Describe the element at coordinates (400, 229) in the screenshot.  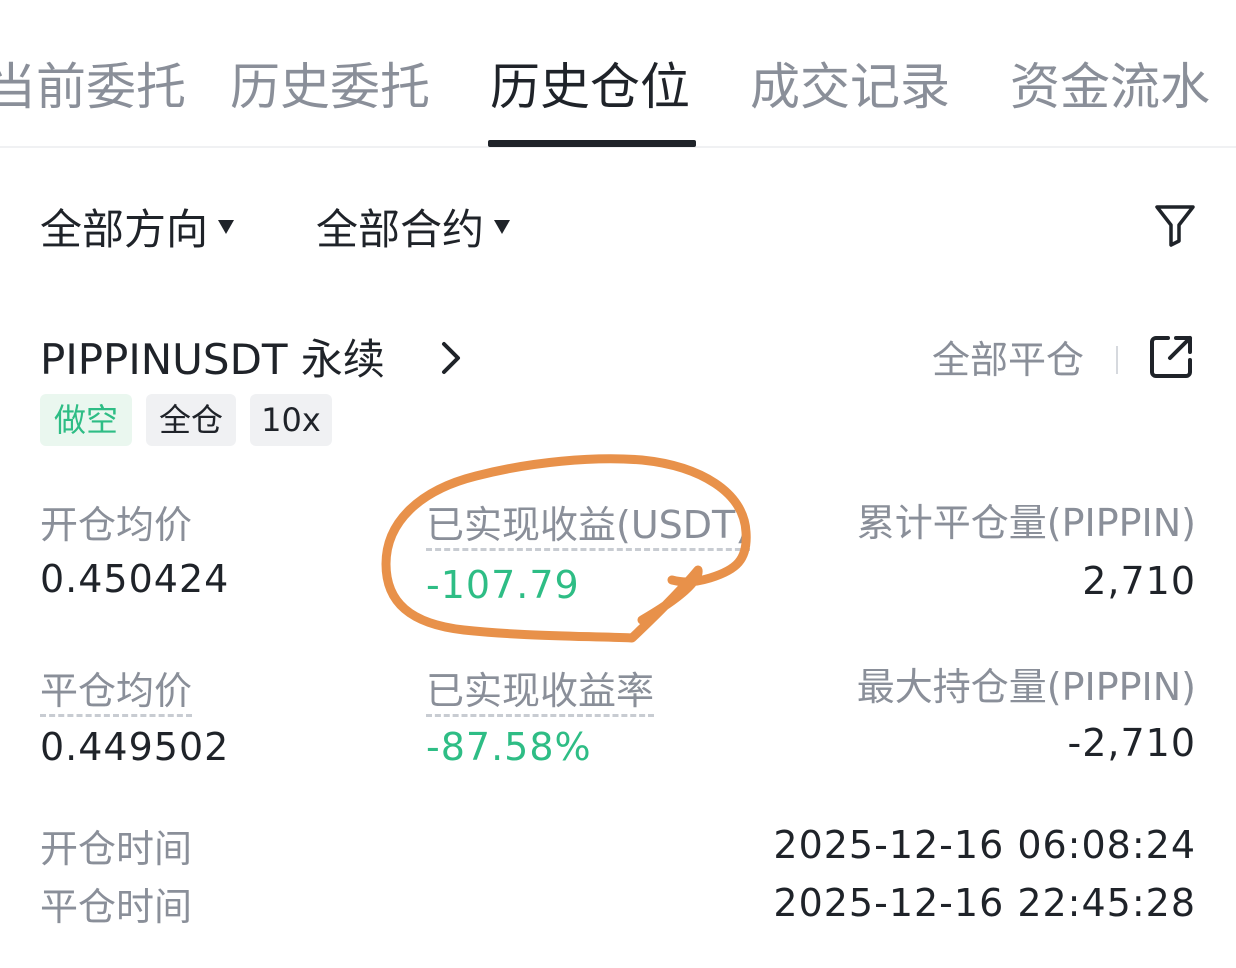
I see `contract-filter-label: 全部合约` at that location.